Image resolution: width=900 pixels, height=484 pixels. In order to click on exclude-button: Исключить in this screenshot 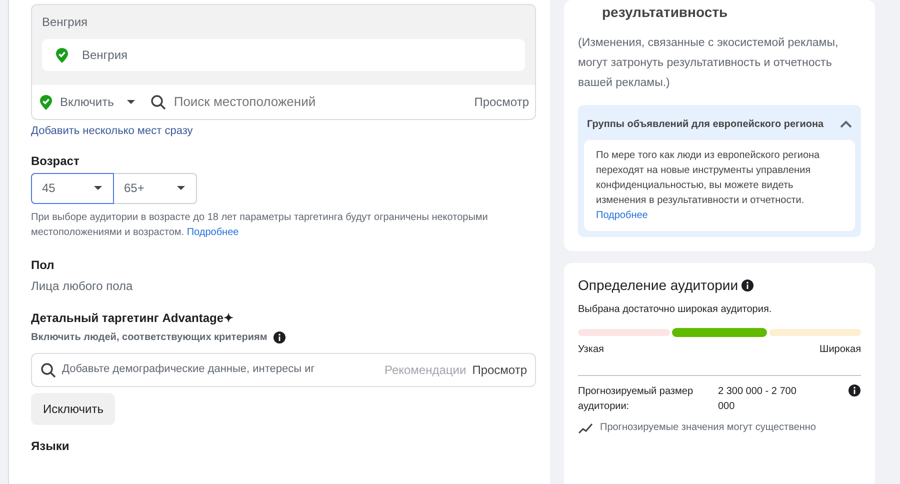, I will do `click(73, 408)`.